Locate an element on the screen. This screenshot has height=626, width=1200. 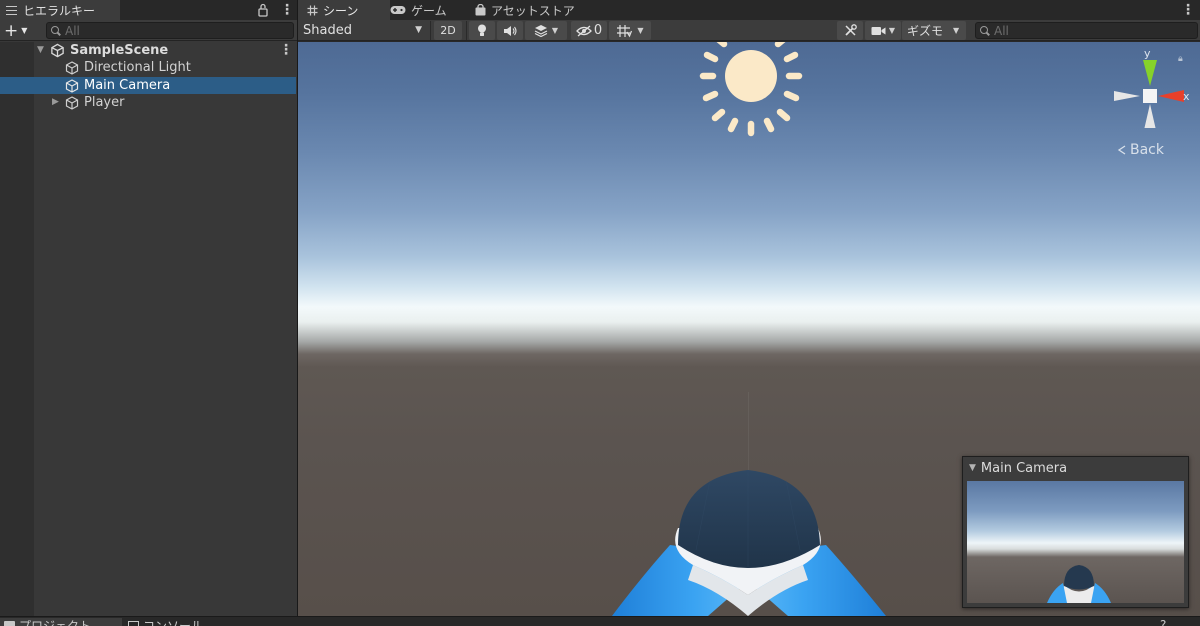
gizmos-dropdown-button: ギズモ ▼ is located at coordinates (934, 30).